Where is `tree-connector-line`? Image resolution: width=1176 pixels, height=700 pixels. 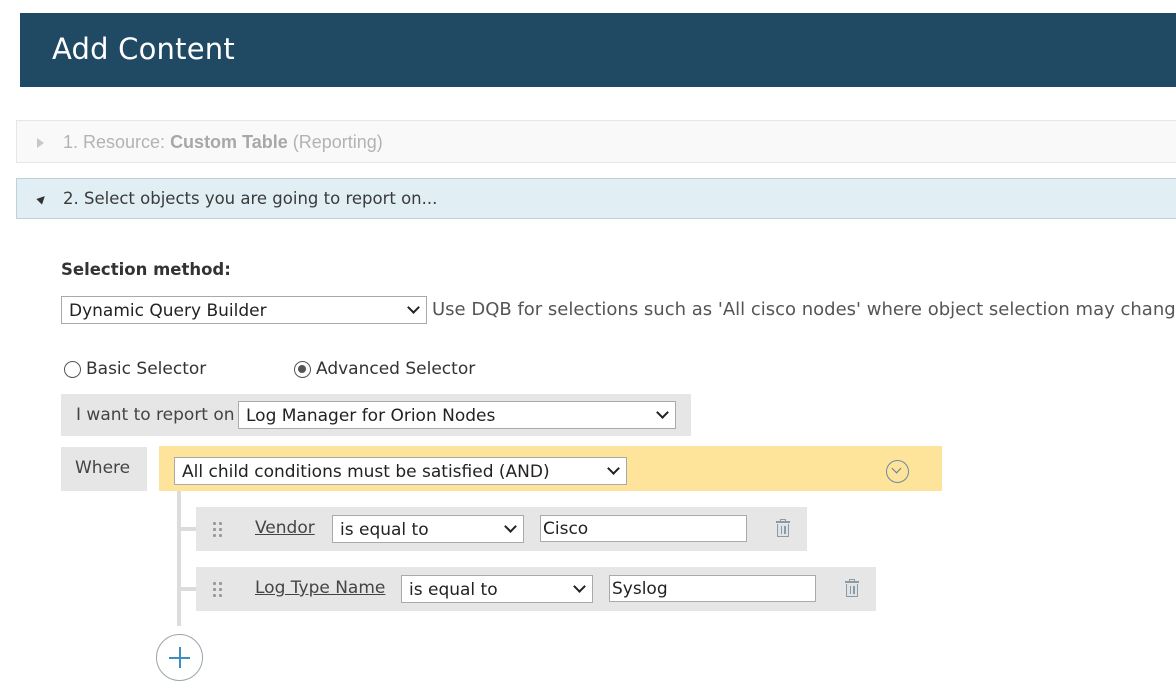 tree-connector-line is located at coordinates (179, 558).